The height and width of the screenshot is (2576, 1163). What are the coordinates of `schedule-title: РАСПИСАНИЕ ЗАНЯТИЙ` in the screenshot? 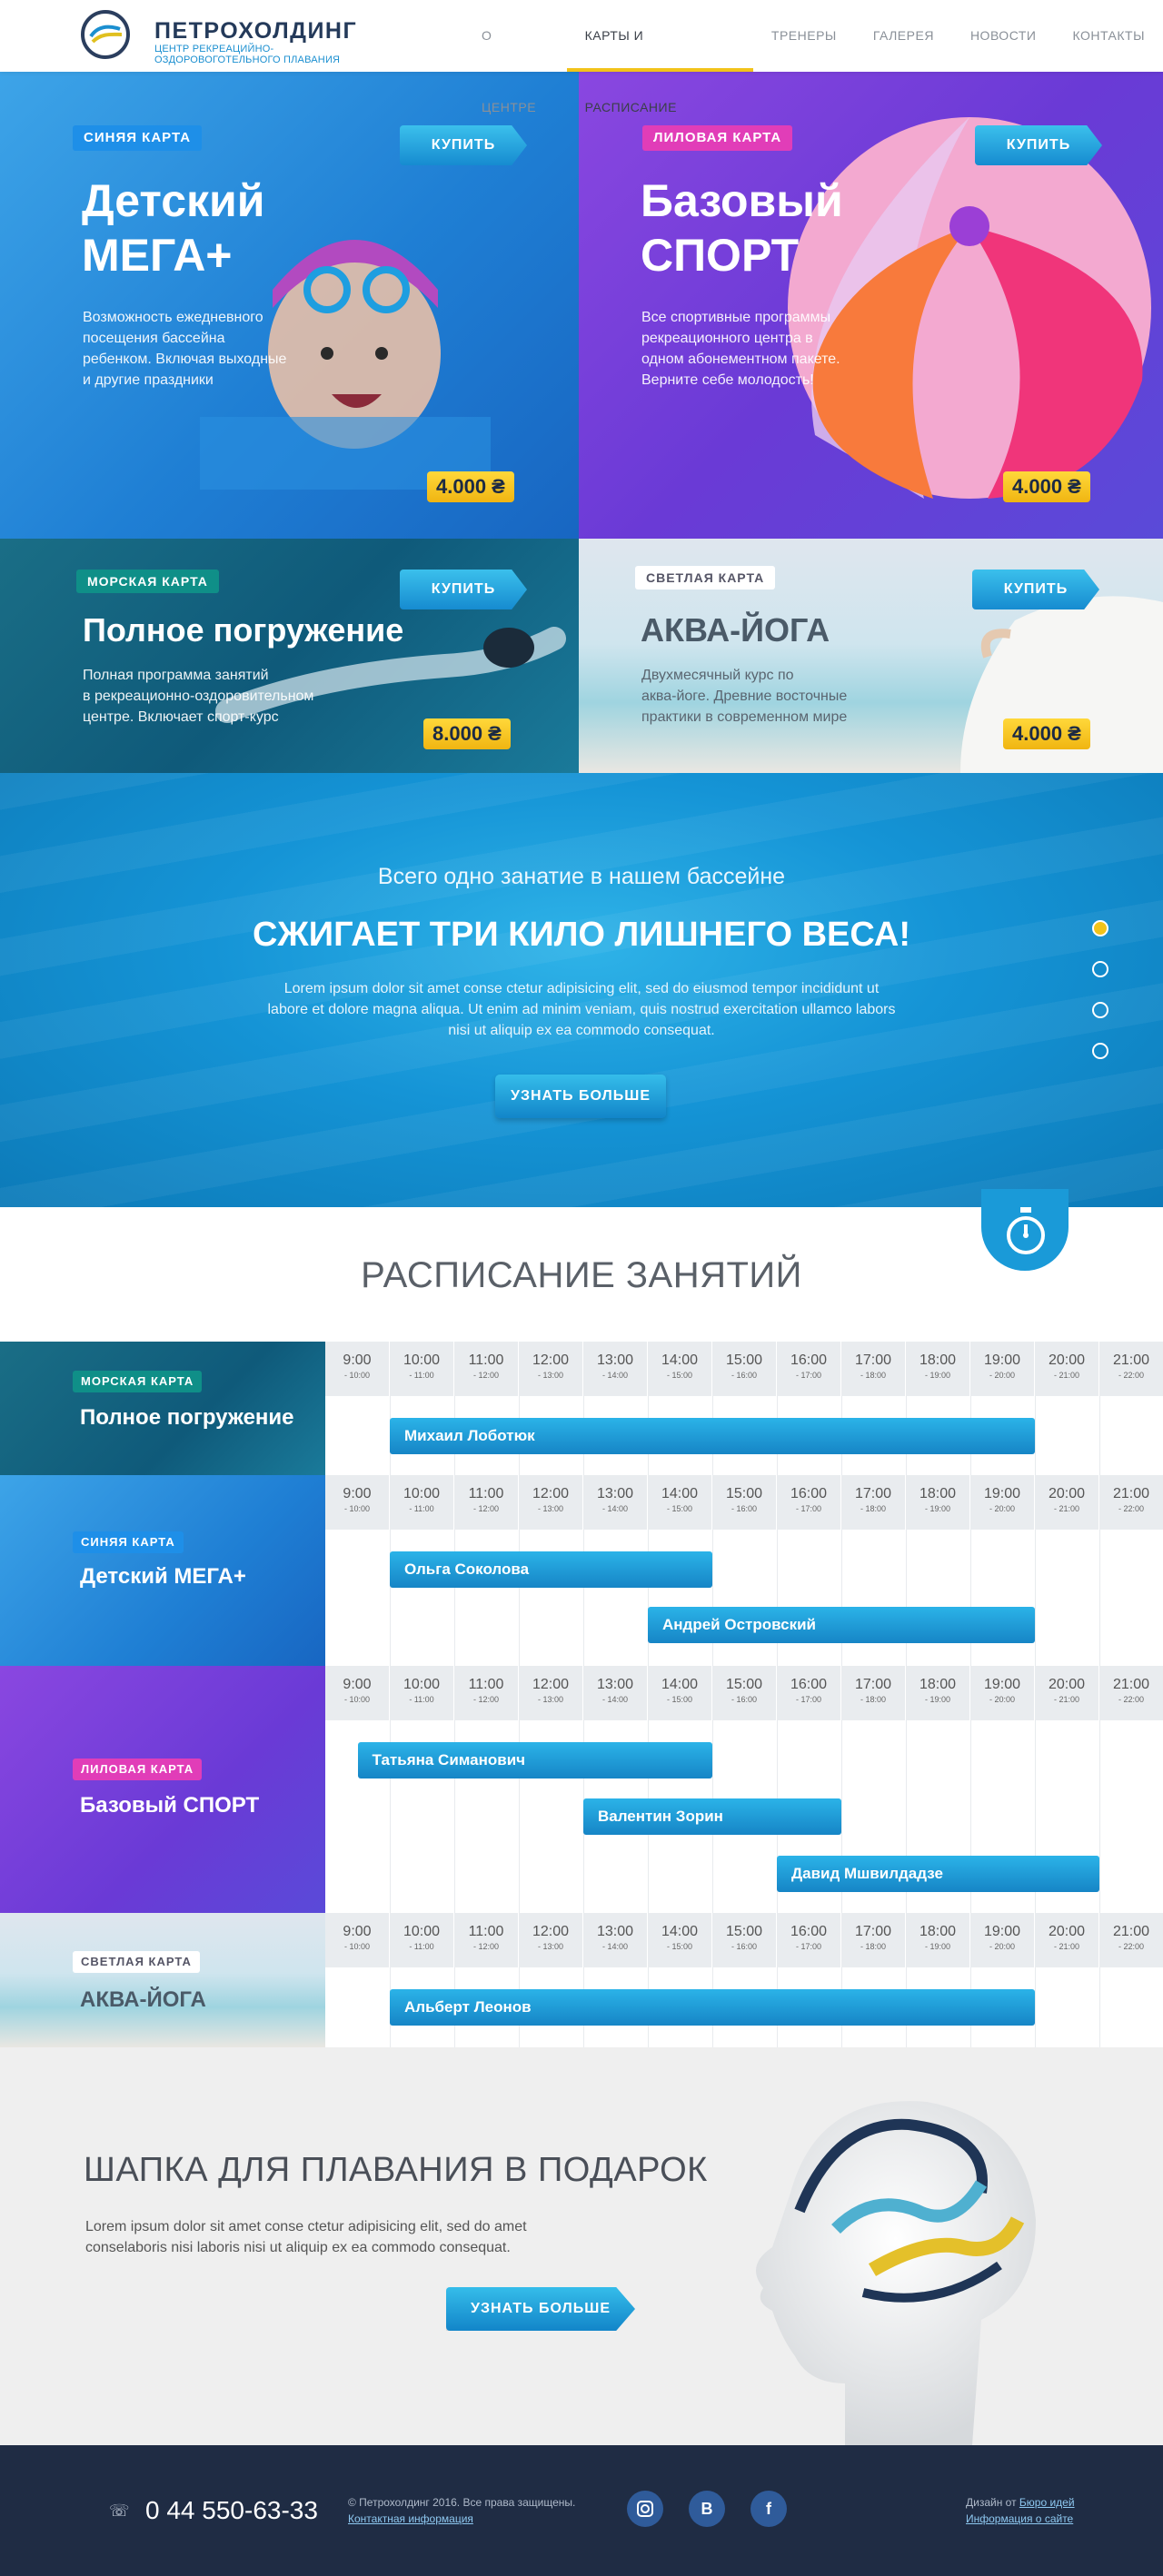 It's located at (581, 1275).